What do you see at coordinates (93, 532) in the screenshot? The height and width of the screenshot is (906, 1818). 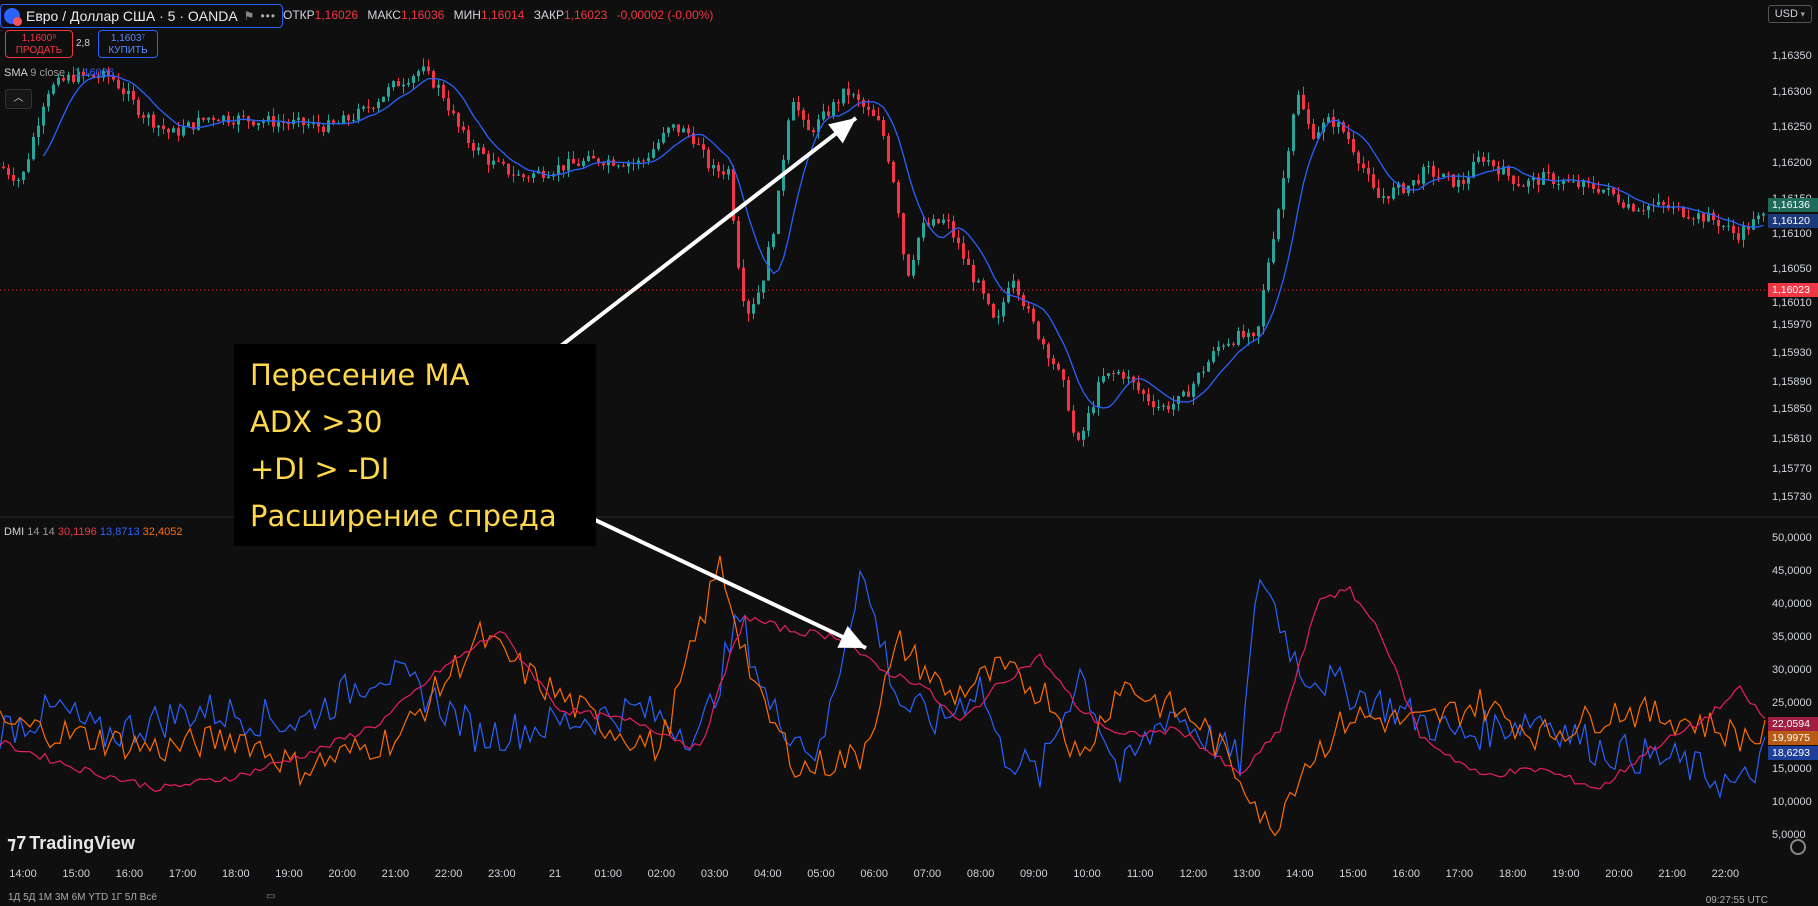 I see `dmi-legend: DMI 14 14 30,1196 13,8713 32,4052` at bounding box center [93, 532].